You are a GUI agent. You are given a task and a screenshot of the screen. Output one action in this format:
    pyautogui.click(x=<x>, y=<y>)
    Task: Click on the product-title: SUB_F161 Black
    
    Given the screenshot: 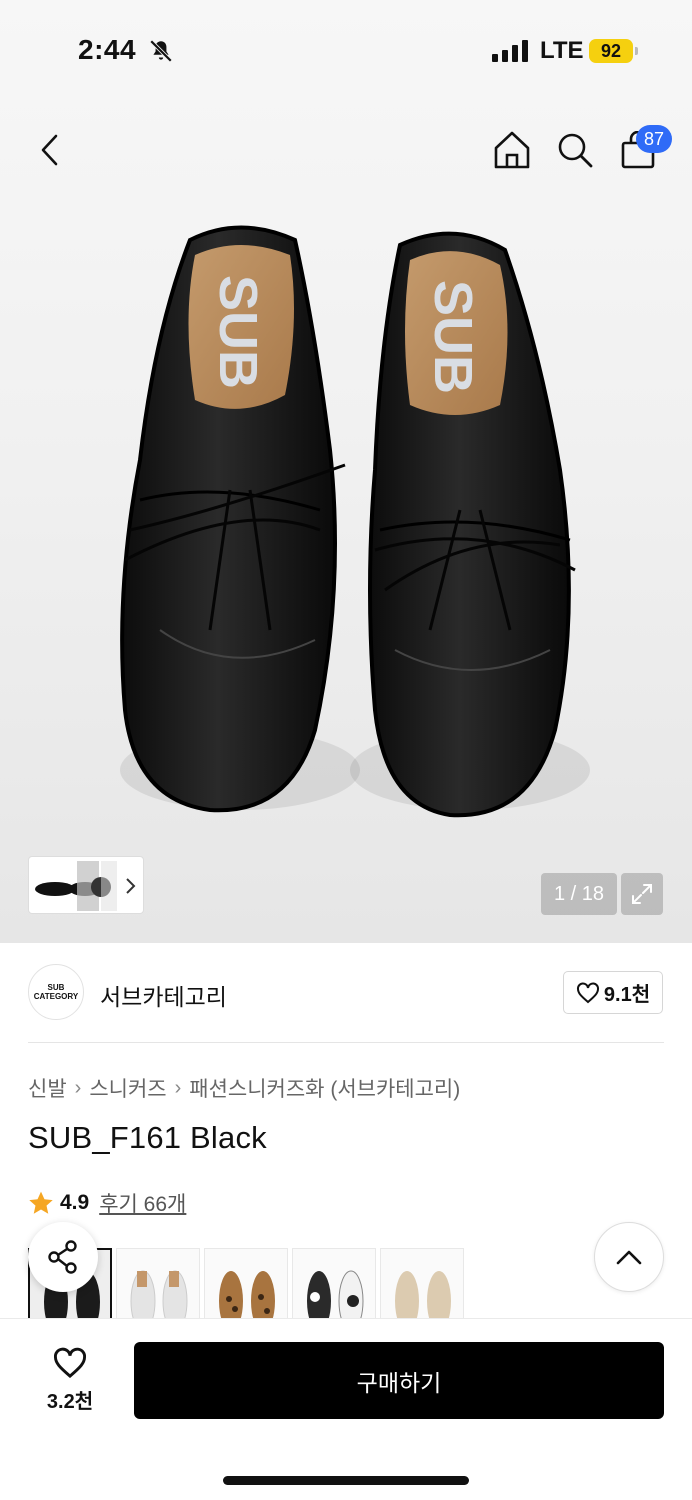 What is the action you would take?
    pyautogui.click(x=147, y=1137)
    